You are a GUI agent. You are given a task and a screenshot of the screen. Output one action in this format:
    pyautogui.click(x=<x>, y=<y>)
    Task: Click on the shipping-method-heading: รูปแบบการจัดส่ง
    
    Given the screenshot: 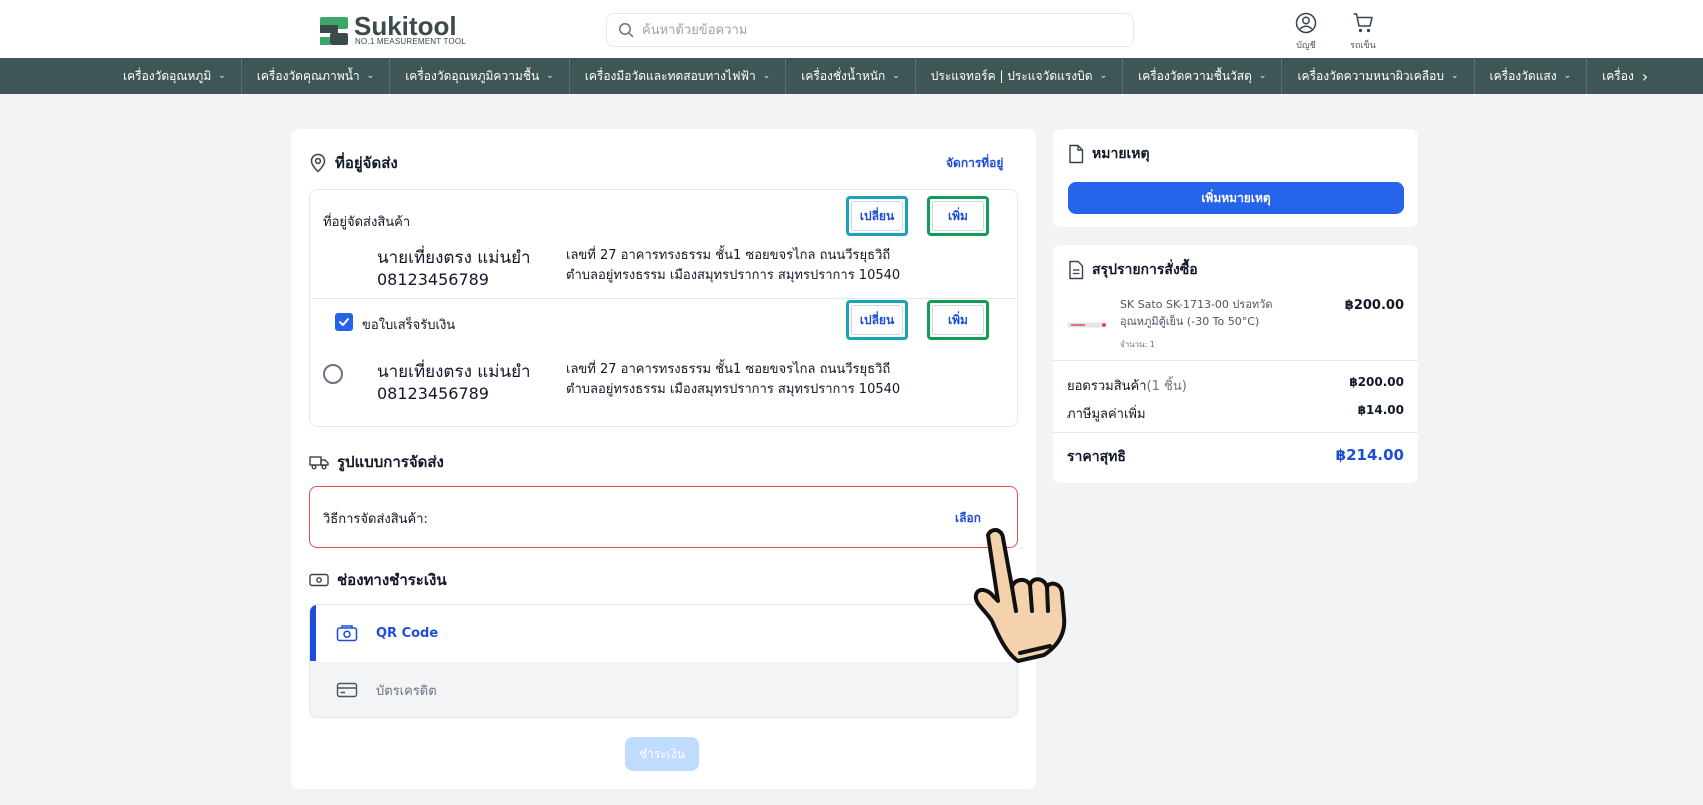 What is the action you would take?
    pyautogui.click(x=376, y=462)
    